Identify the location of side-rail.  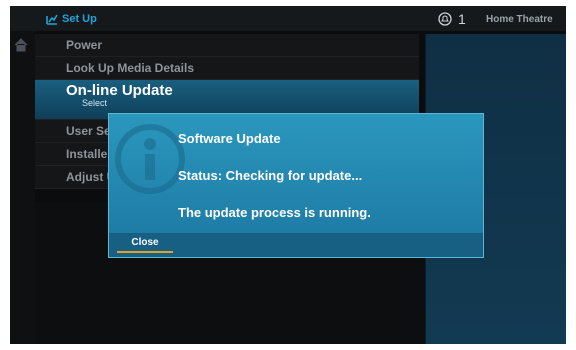
(22, 187).